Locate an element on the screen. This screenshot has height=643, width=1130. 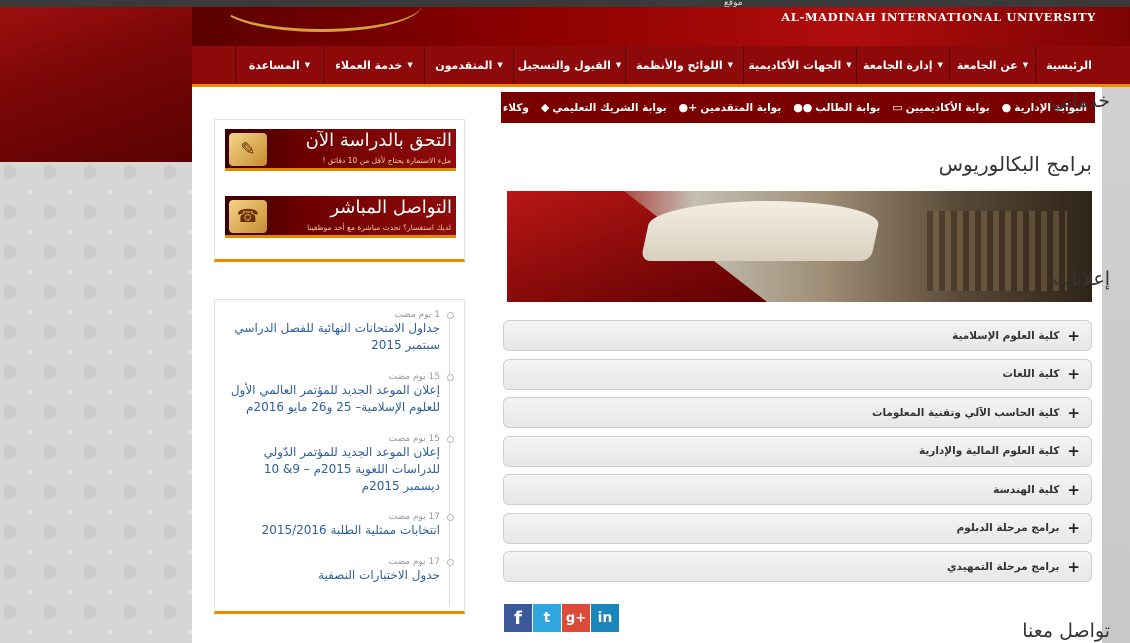
service-title: التواصل المباشر is located at coordinates (391, 207).